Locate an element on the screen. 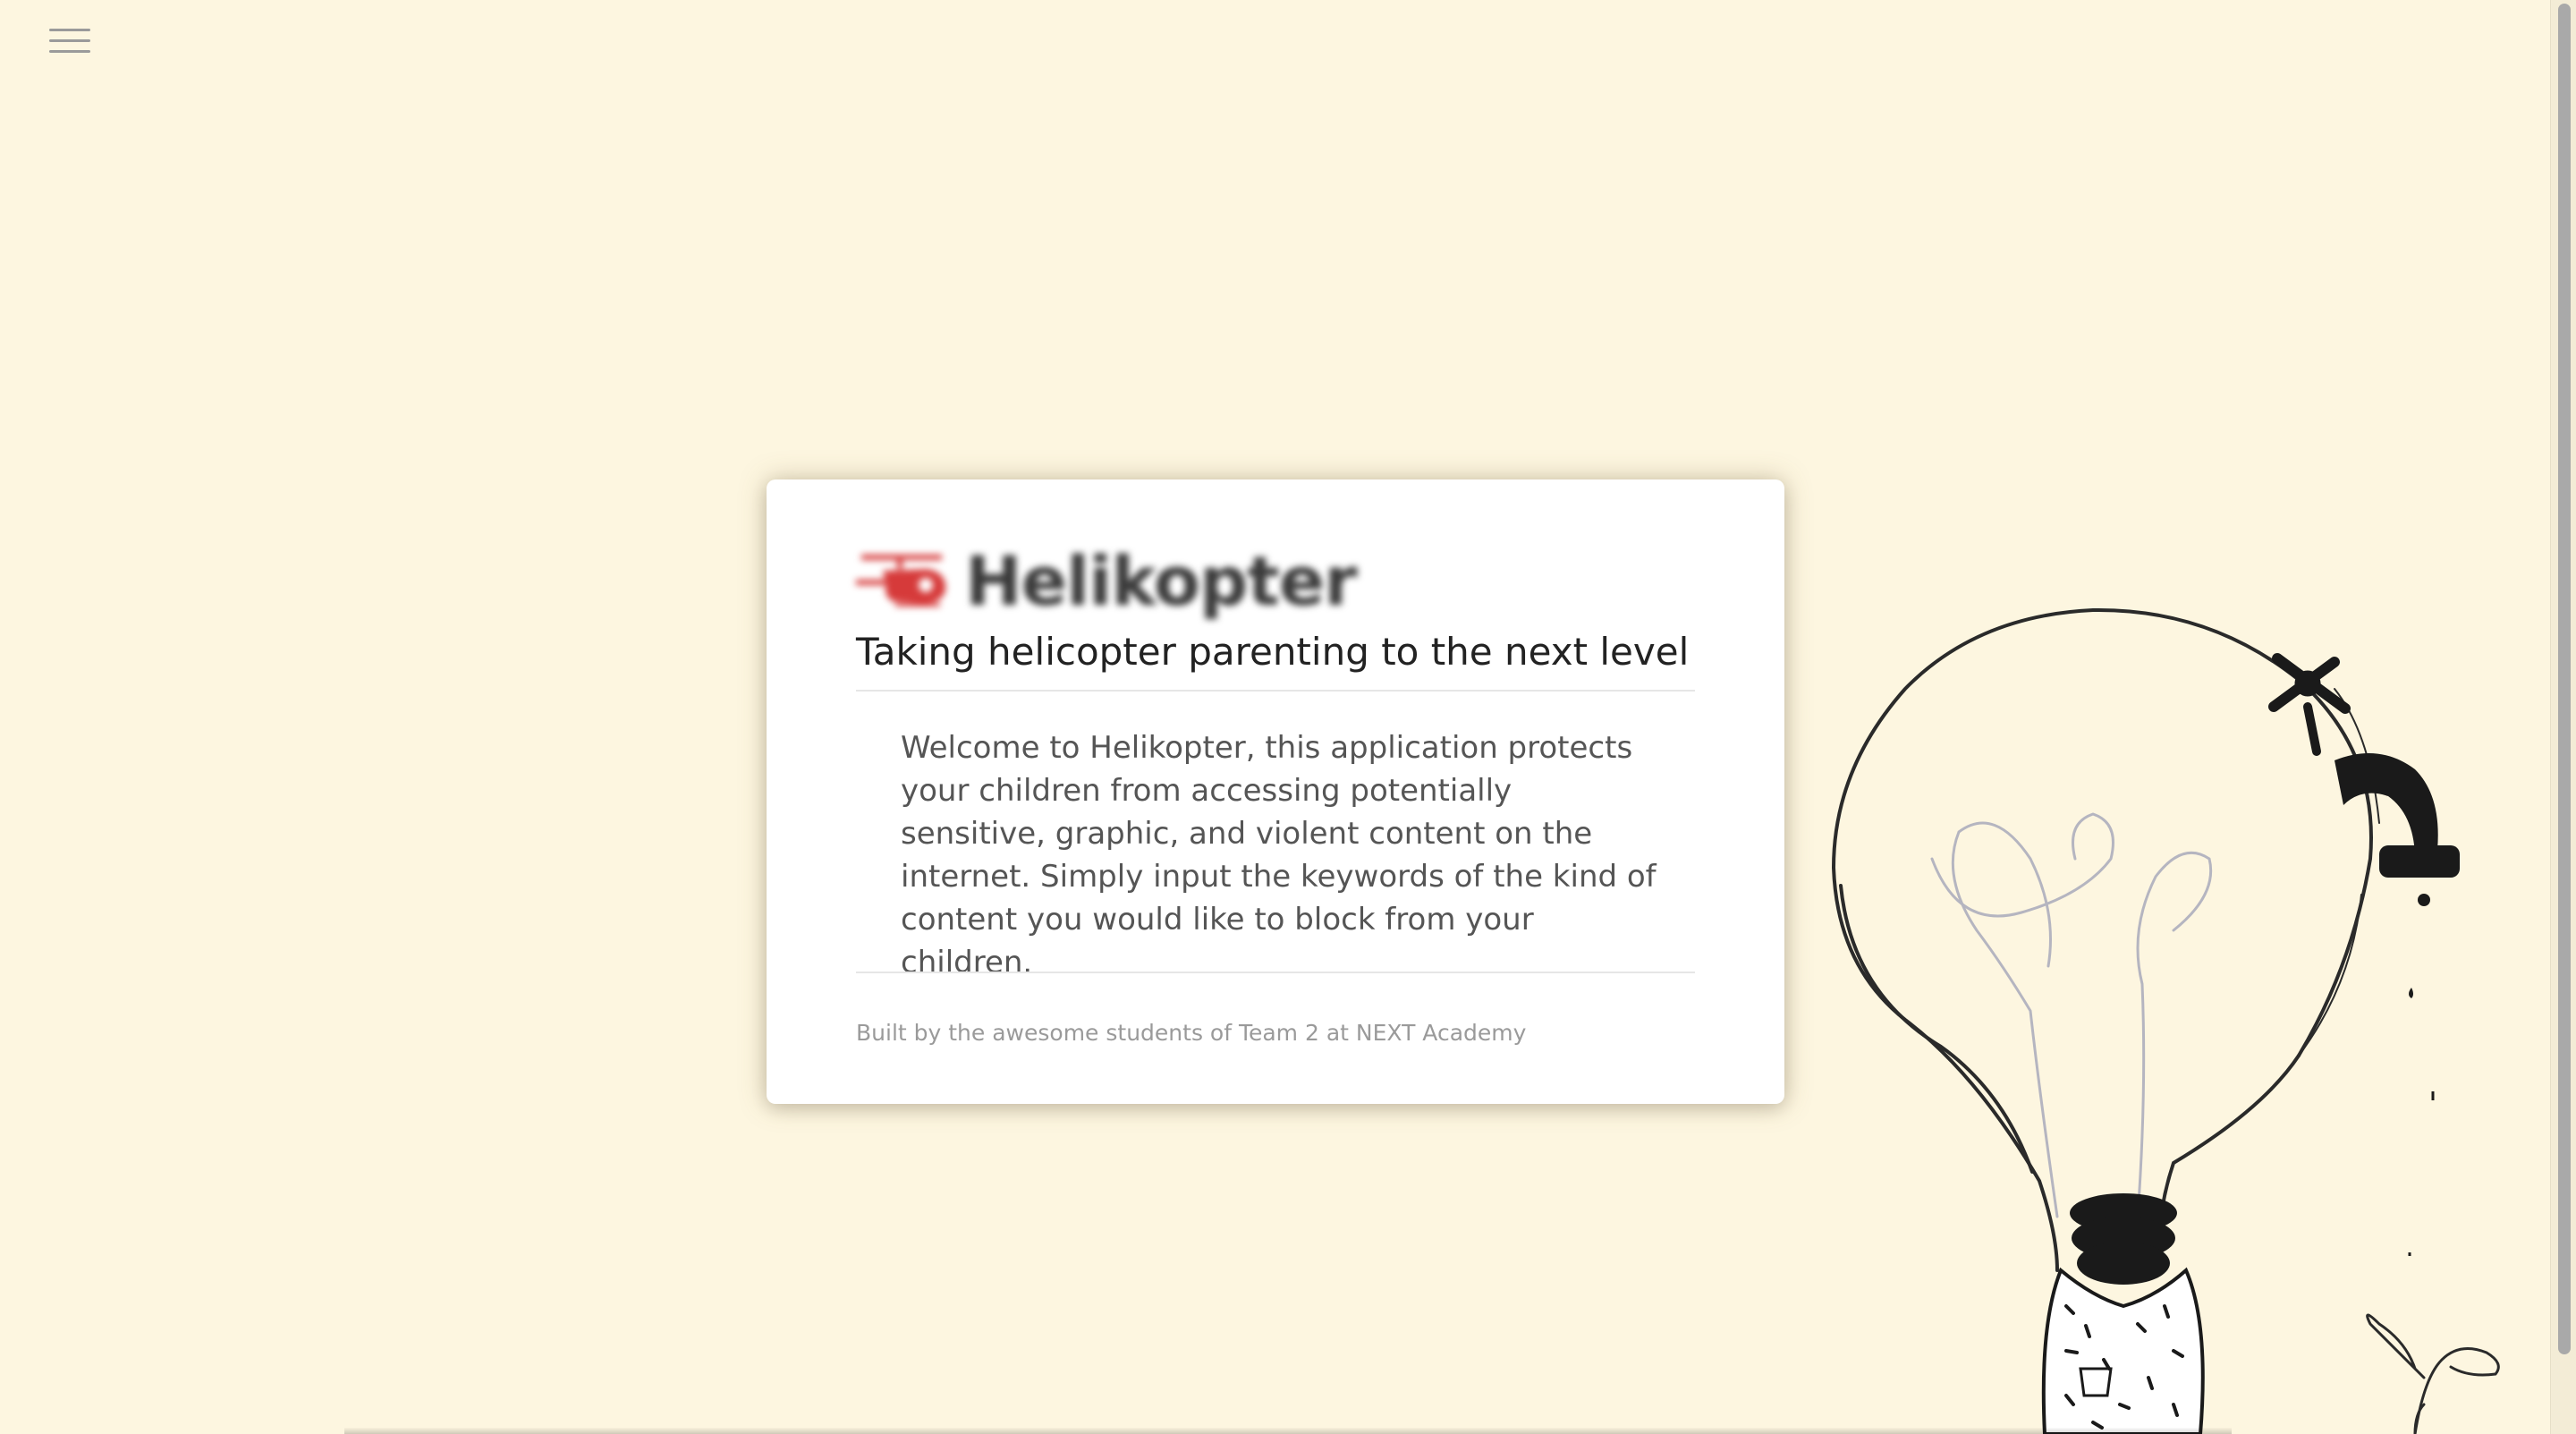 The height and width of the screenshot is (1434, 2576). hamburger-menu-icon is located at coordinates (69, 41).